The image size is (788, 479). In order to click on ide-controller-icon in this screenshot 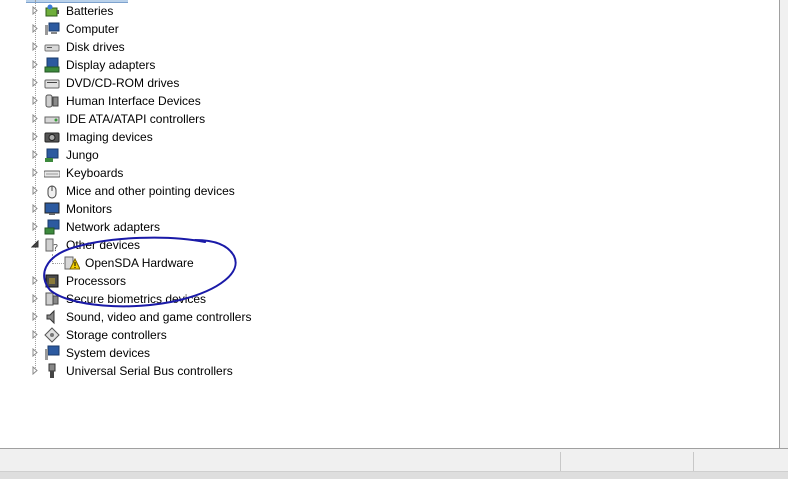, I will do `click(52, 119)`.